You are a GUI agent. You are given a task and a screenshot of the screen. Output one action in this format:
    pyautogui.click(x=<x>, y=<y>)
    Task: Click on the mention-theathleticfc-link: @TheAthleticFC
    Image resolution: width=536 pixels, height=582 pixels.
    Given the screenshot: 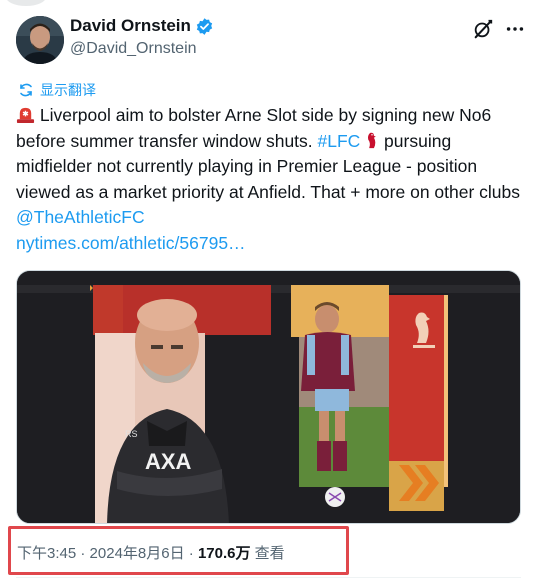 What is the action you would take?
    pyautogui.click(x=80, y=217)
    